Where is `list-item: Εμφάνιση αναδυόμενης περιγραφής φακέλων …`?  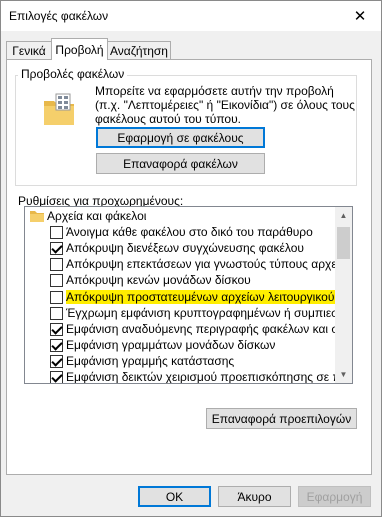 list-item: Εμφάνιση αναδυόμενης περιγραφής φακέλων … is located at coordinates (180, 329).